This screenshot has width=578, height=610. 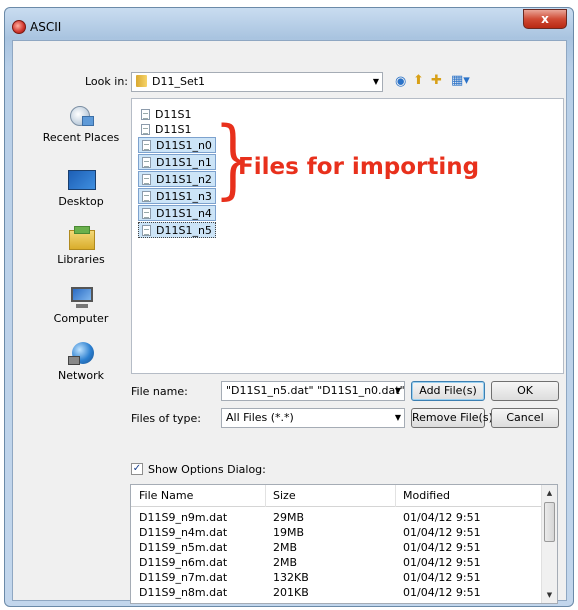 I want to click on ok-button: OK, so click(x=525, y=391).